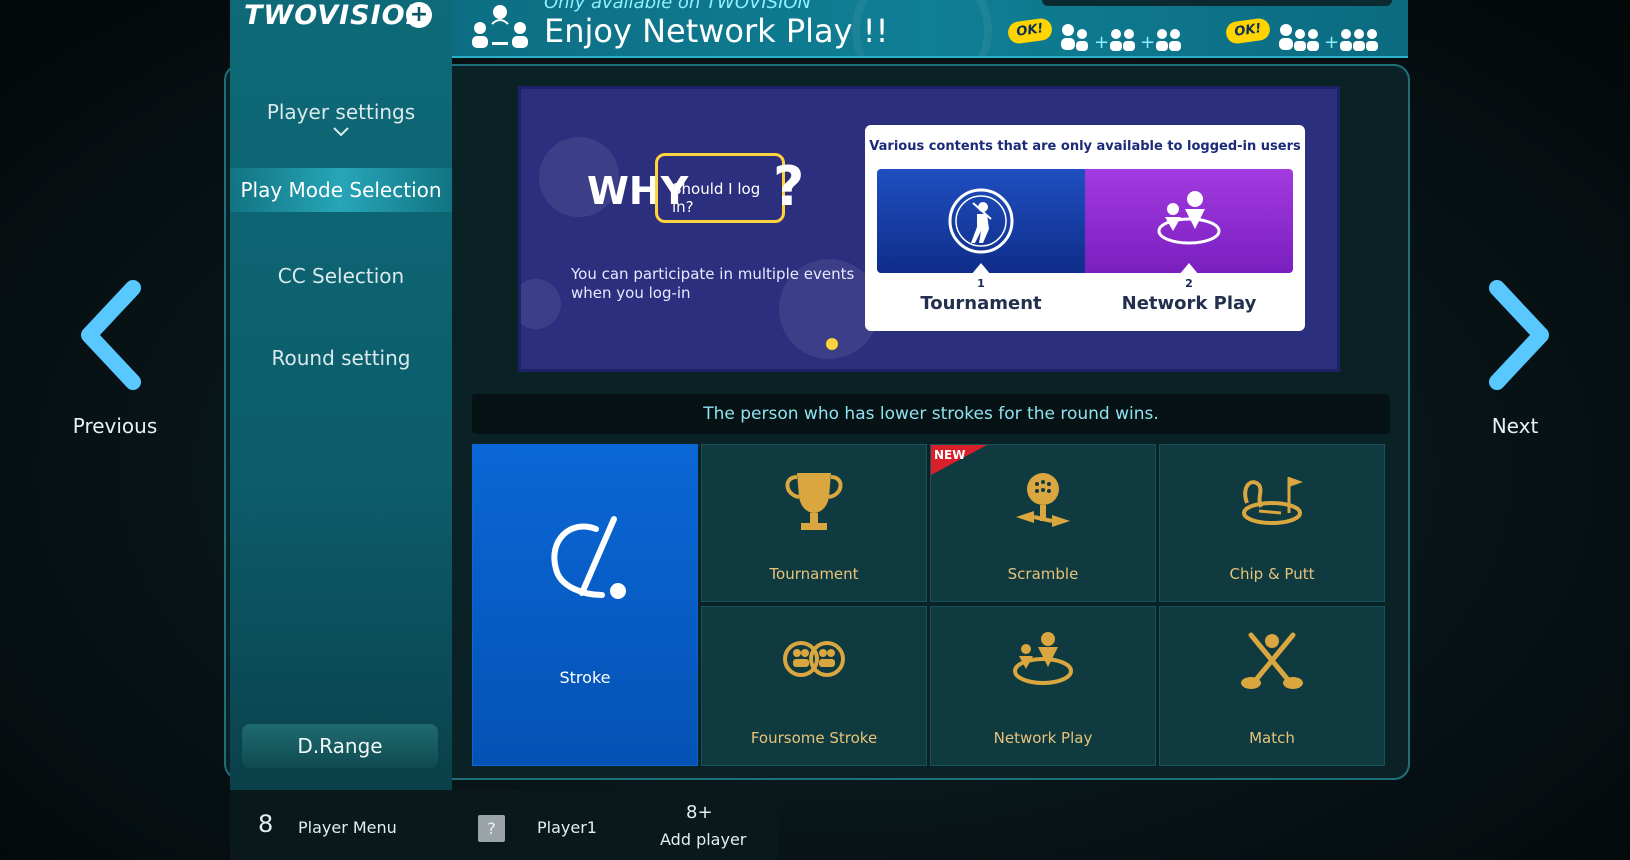 Image resolution: width=1630 pixels, height=860 pixels. What do you see at coordinates (419, 15) in the screenshot?
I see `logo-plus-icon: +` at bounding box center [419, 15].